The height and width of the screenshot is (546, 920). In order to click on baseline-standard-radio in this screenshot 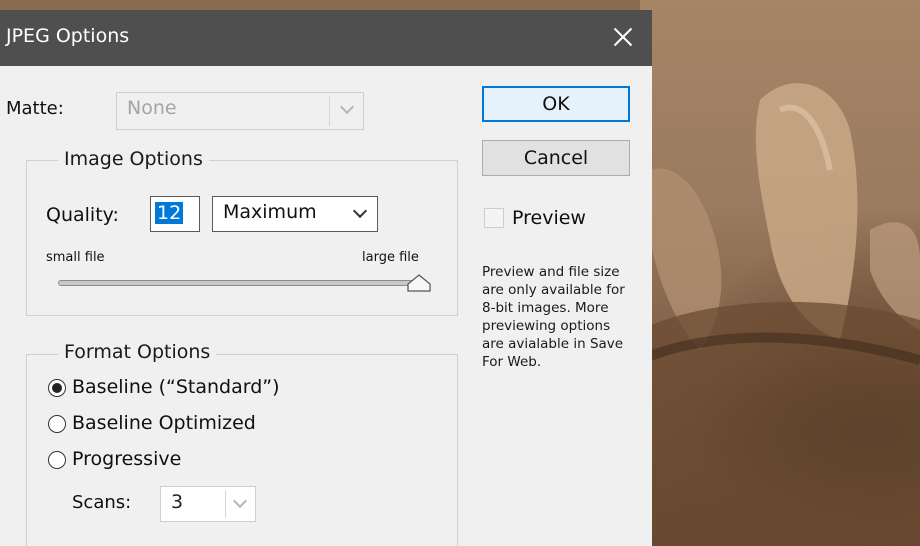, I will do `click(57, 388)`.